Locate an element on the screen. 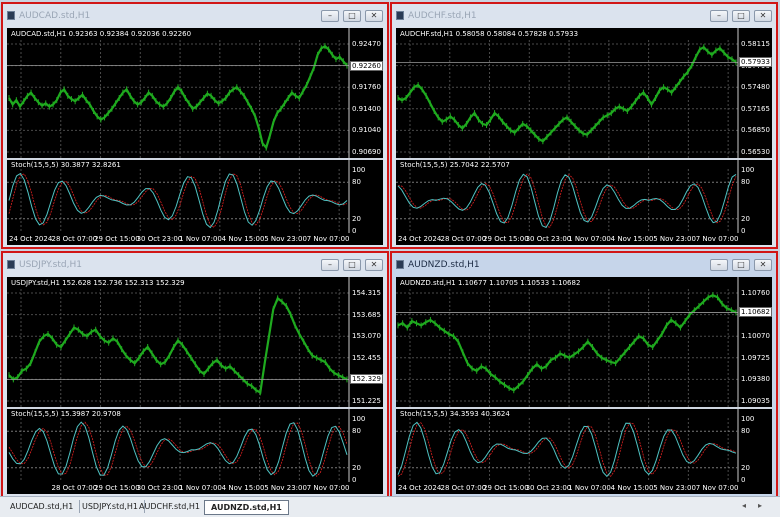 Image resolution: width=780 pixels, height=517 pixels. current-price-box: 0.57933 is located at coordinates (755, 62).